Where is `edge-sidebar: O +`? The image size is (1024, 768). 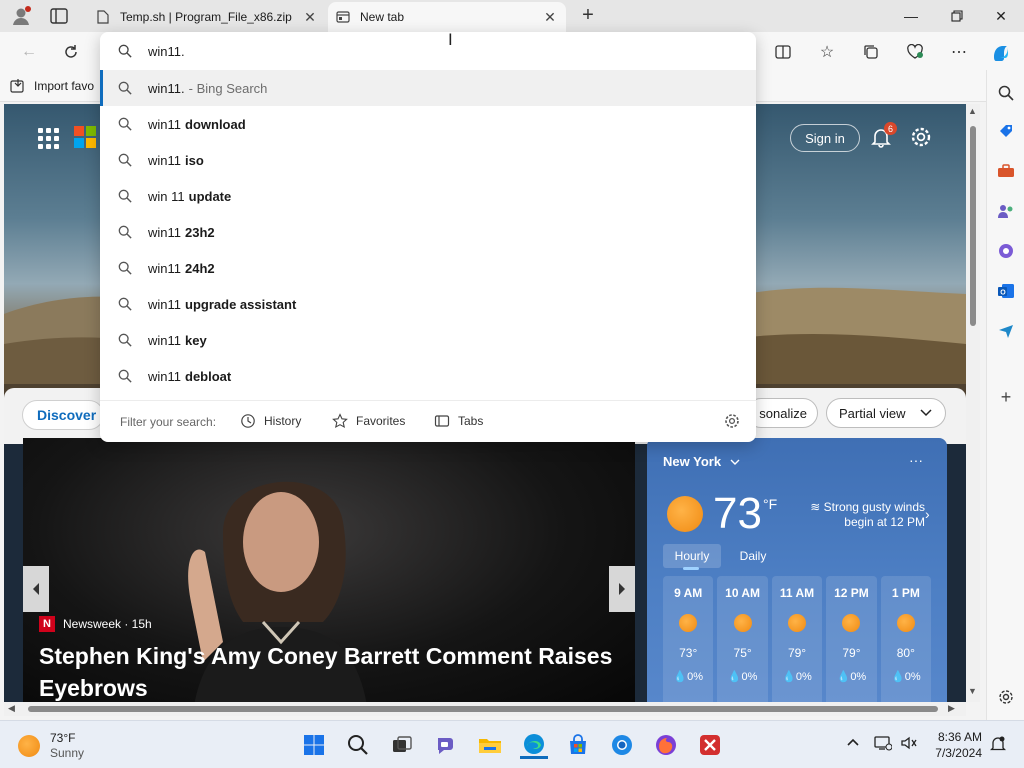
edge-sidebar: O + is located at coordinates (1005, 395).